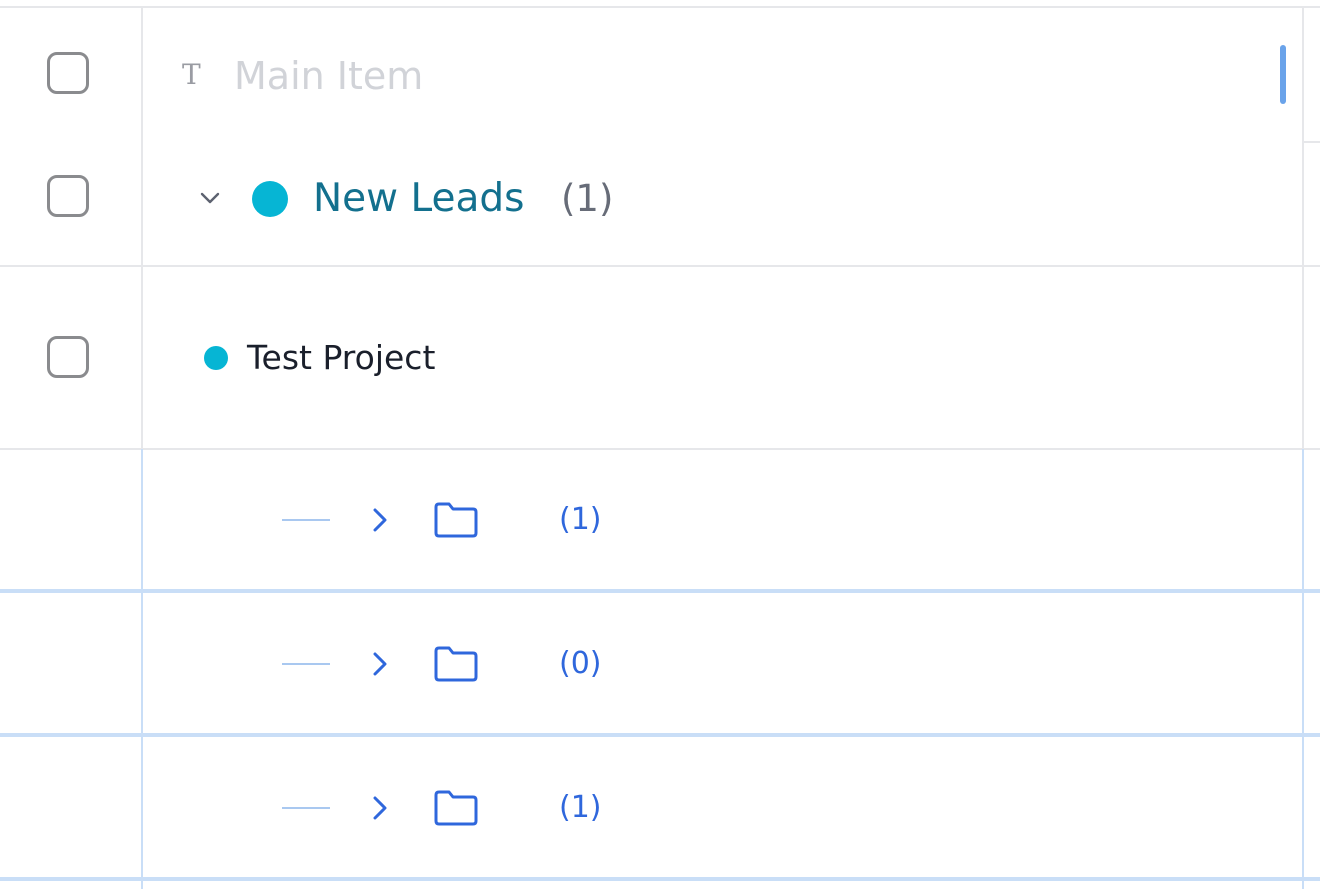  Describe the element at coordinates (1312, 142) in the screenshot. I see `header-column-divider` at that location.